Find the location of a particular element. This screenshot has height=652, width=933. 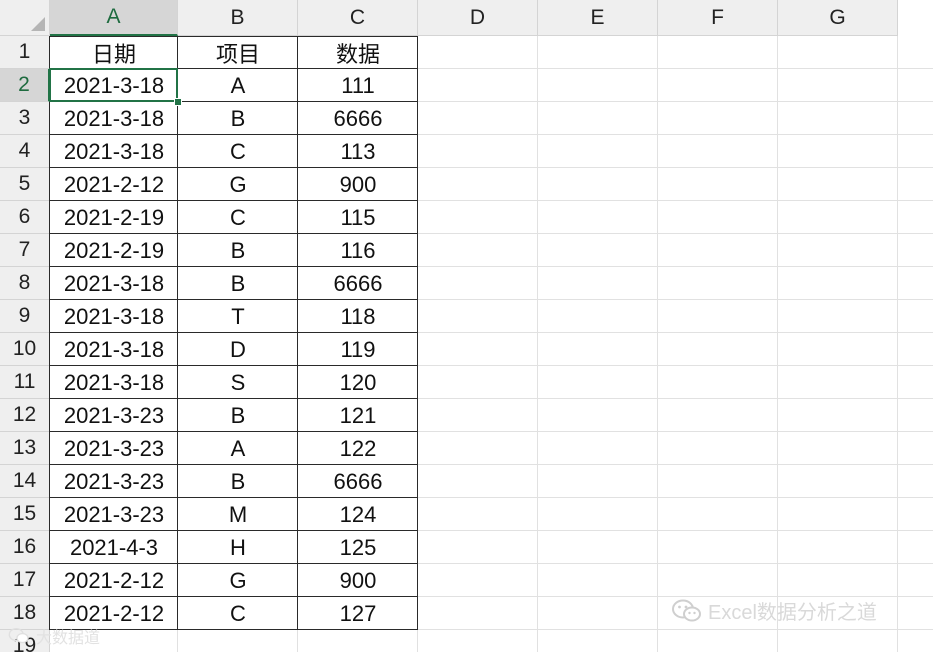

column-header-g: G is located at coordinates (838, 18).